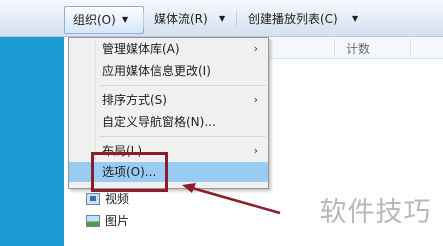  What do you see at coordinates (156, 71) in the screenshot?
I see `menu-item-label: 应用媒体信息更改(I)` at bounding box center [156, 71].